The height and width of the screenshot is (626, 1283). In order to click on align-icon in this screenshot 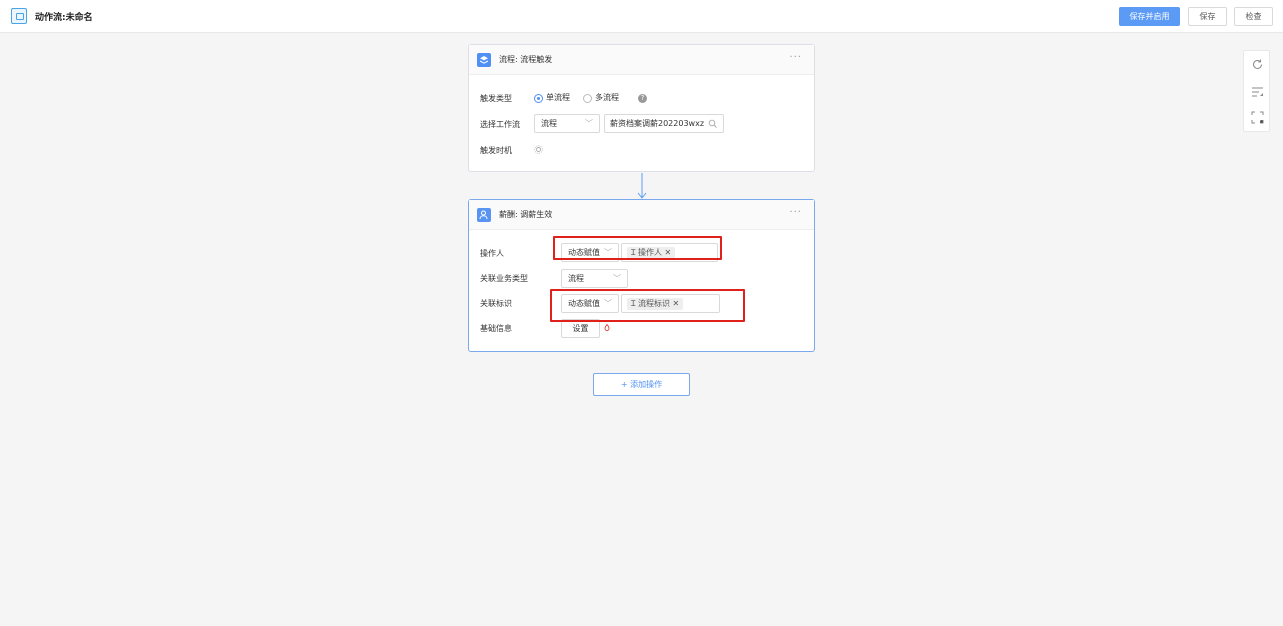, I will do `click(1257, 91)`.